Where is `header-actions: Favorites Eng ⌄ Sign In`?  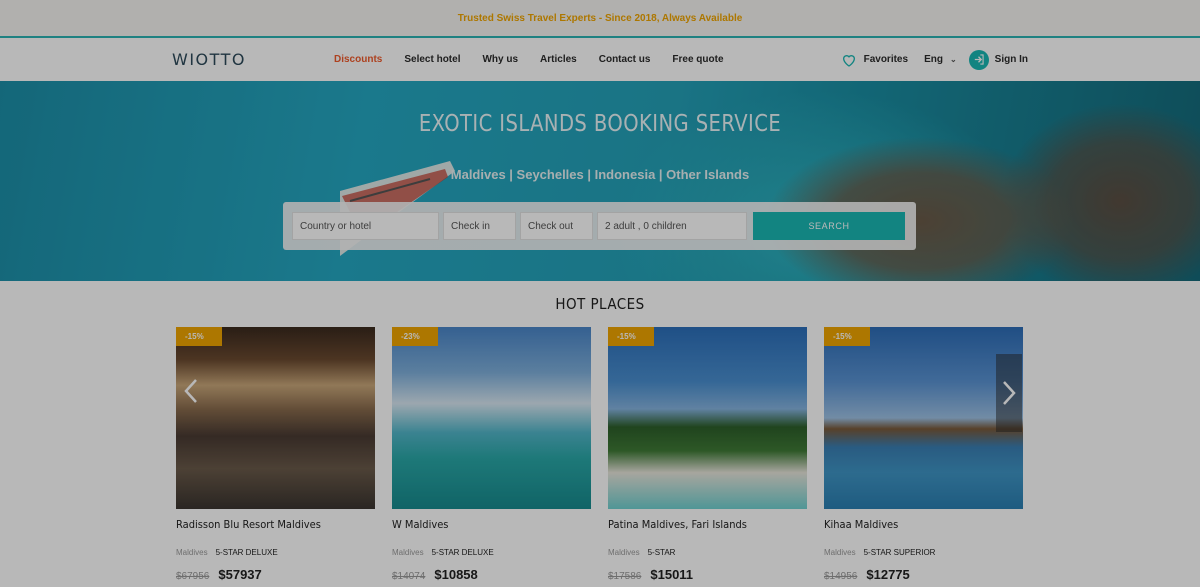 header-actions: Favorites Eng ⌄ Sign In is located at coordinates (934, 59).